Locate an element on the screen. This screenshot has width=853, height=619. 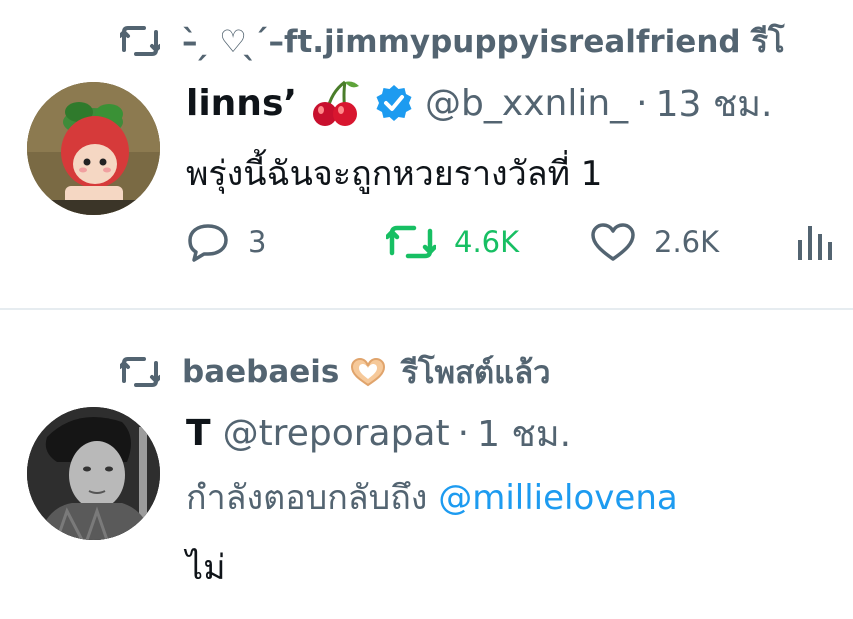
verified-badge-icon is located at coordinates (394, 103).